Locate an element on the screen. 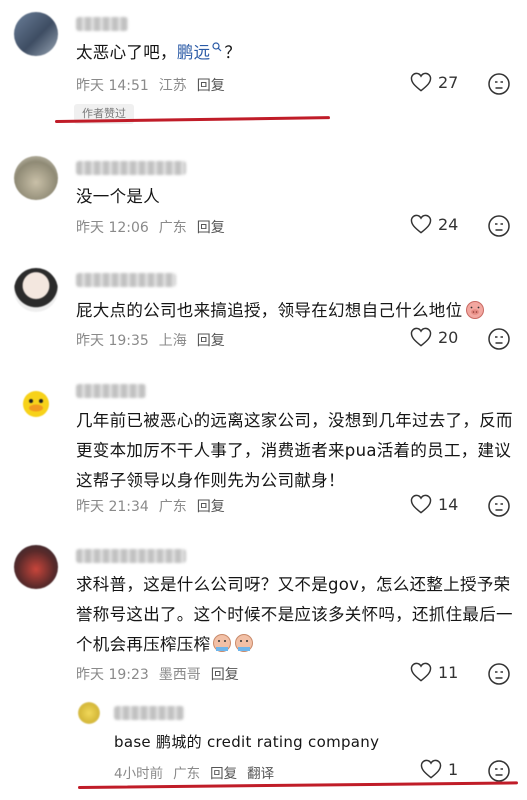 Image resolution: width=527 pixels, height=800 pixels. like-button: 11 is located at coordinates (434, 672).